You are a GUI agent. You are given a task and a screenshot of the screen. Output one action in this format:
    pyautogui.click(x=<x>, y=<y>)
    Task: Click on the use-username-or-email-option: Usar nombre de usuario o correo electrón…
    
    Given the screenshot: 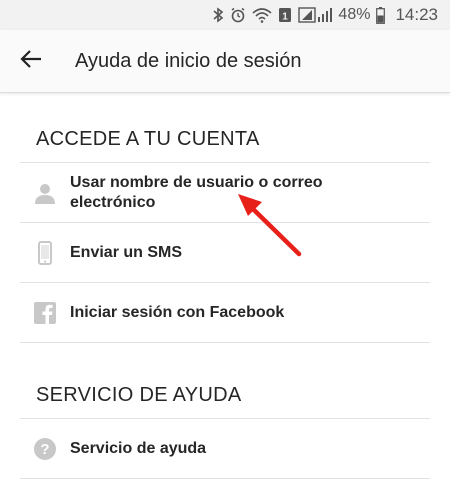 What is the action you would take?
    pyautogui.click(x=225, y=192)
    